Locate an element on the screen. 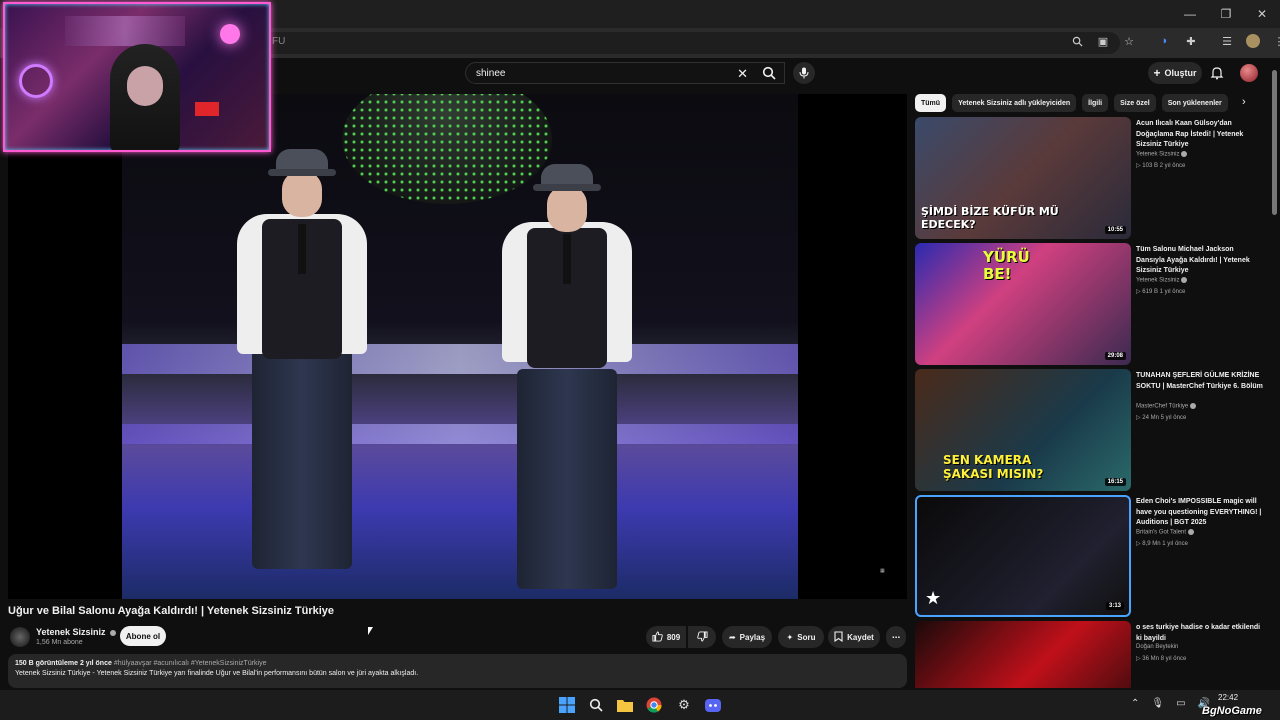 This screenshot has width=1280, height=720. watermark-logo: BgNoGame is located at coordinates (1232, 711).